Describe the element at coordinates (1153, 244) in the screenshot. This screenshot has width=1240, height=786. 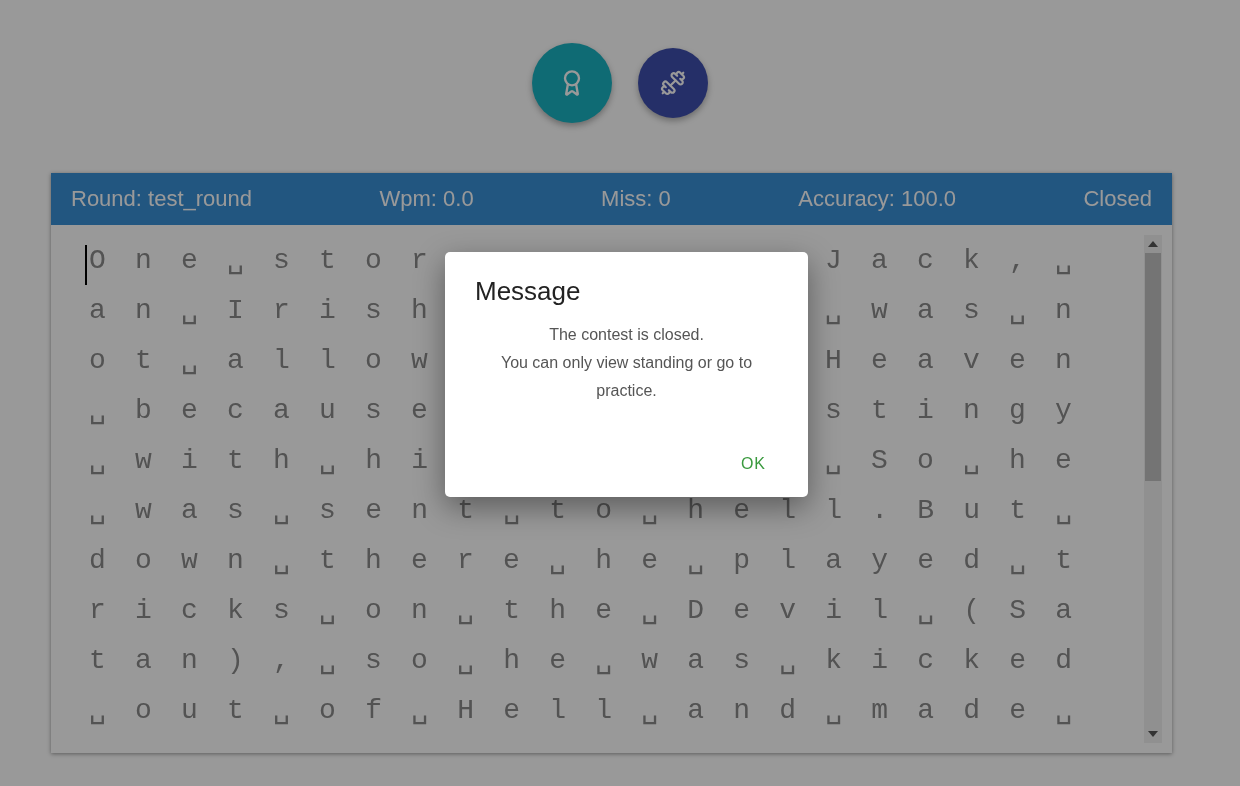
I see `scroll-up-icon` at that location.